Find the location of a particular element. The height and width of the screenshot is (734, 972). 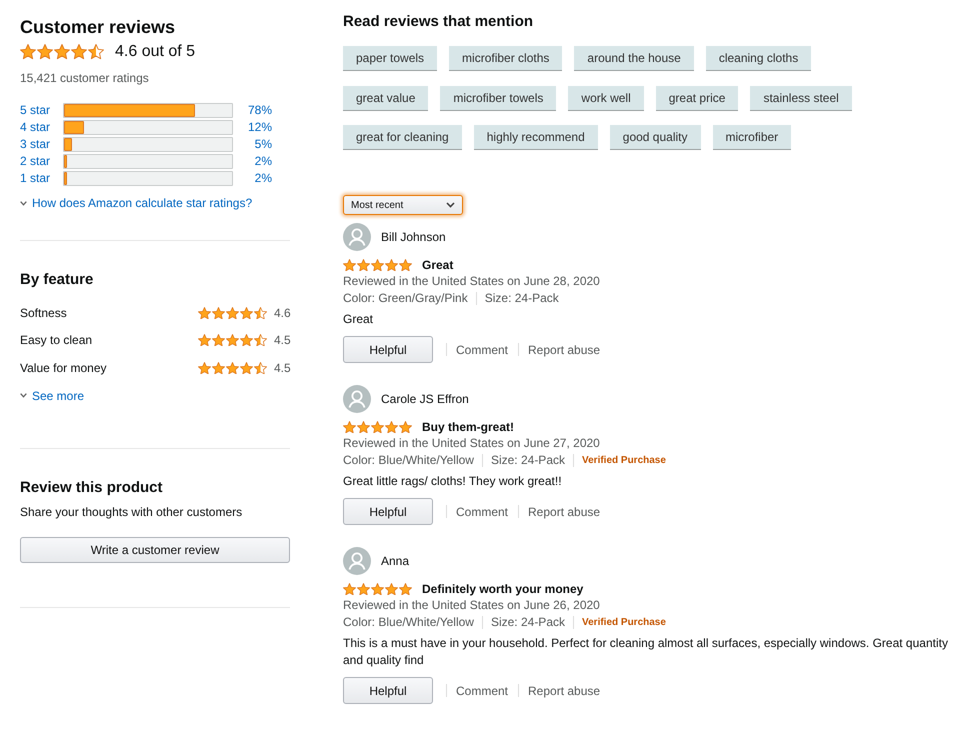

mention-tag: cleaning cloths is located at coordinates (759, 58).